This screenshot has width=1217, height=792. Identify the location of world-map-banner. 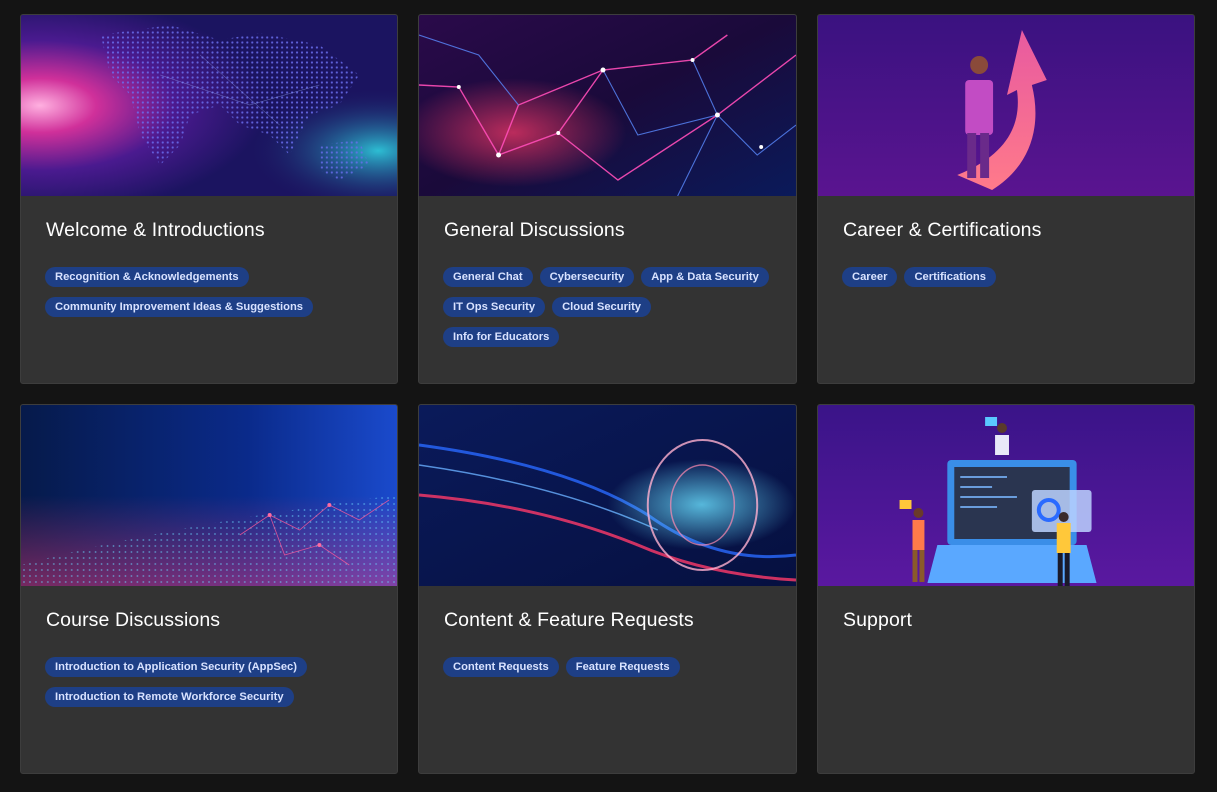
(209, 105).